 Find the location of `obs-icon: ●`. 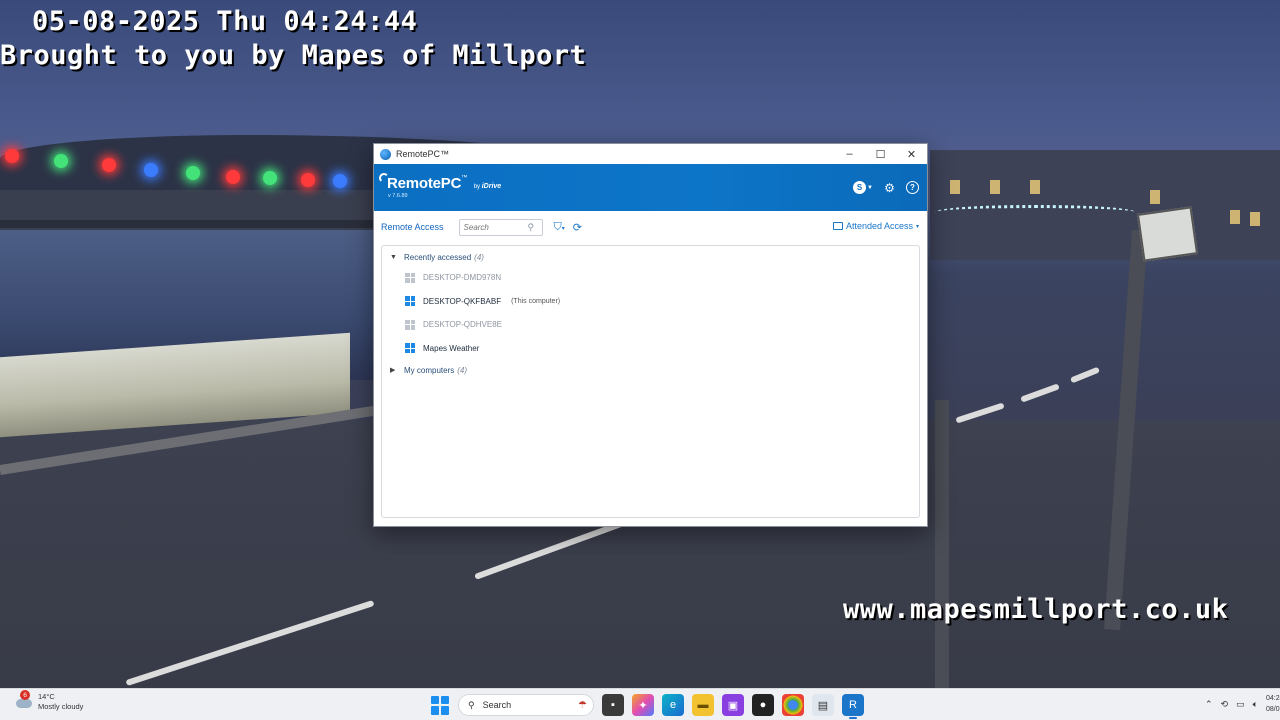

obs-icon: ● is located at coordinates (763, 705).